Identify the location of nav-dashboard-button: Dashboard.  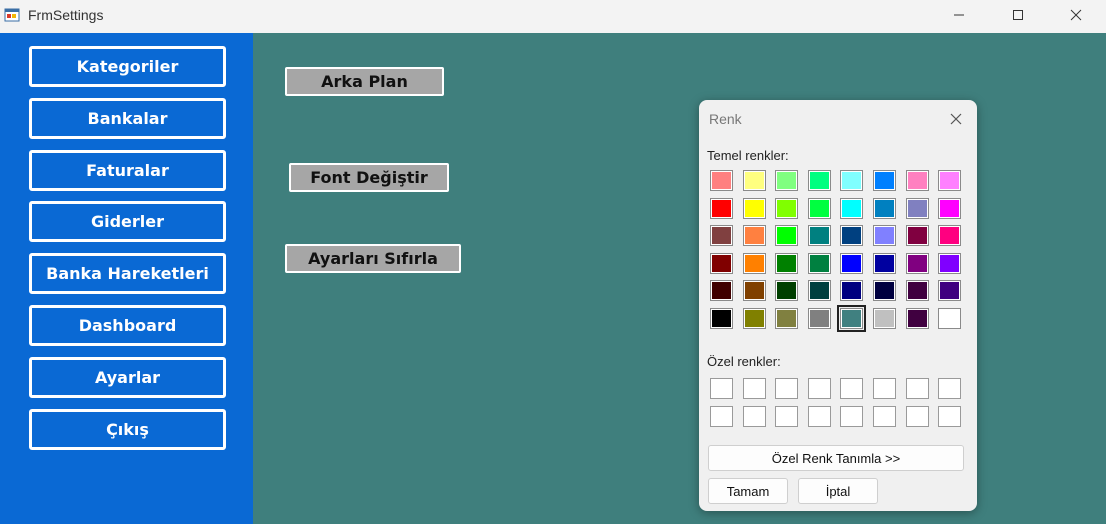
(127, 325).